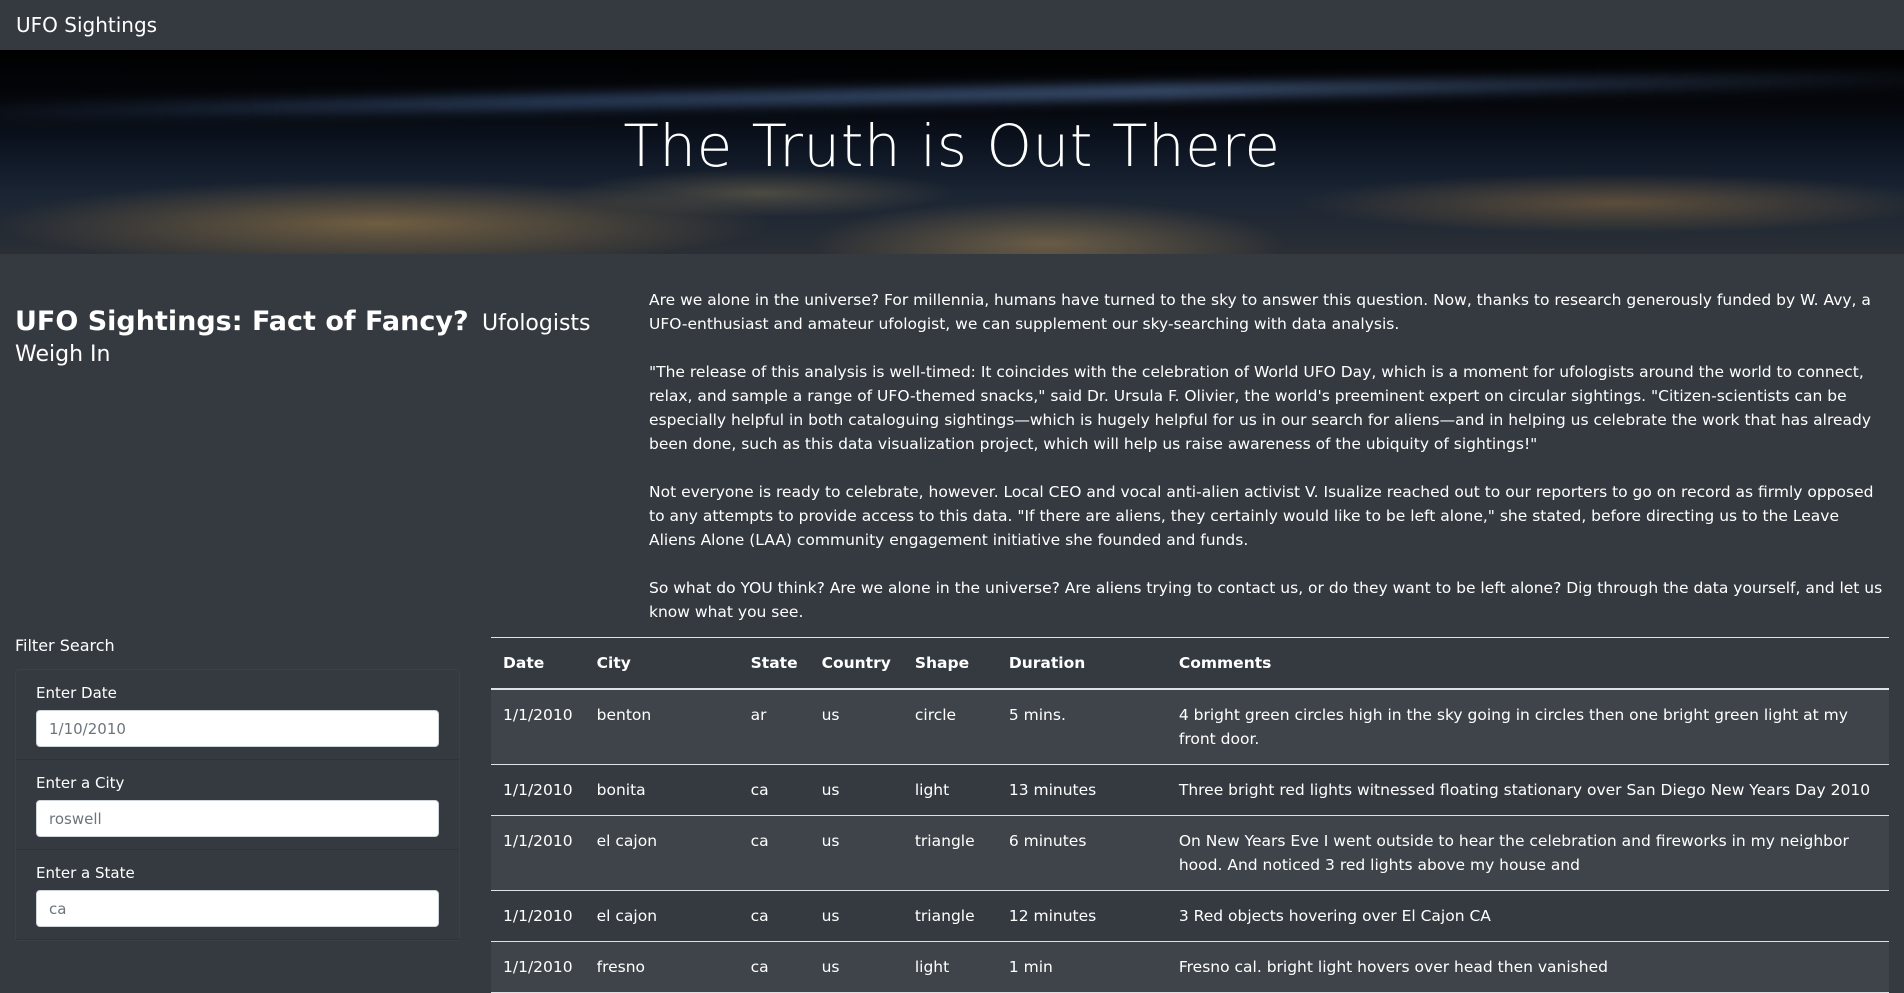 Image resolution: width=1904 pixels, height=993 pixels. I want to click on filter-search-title: Filter Search, so click(65, 645).